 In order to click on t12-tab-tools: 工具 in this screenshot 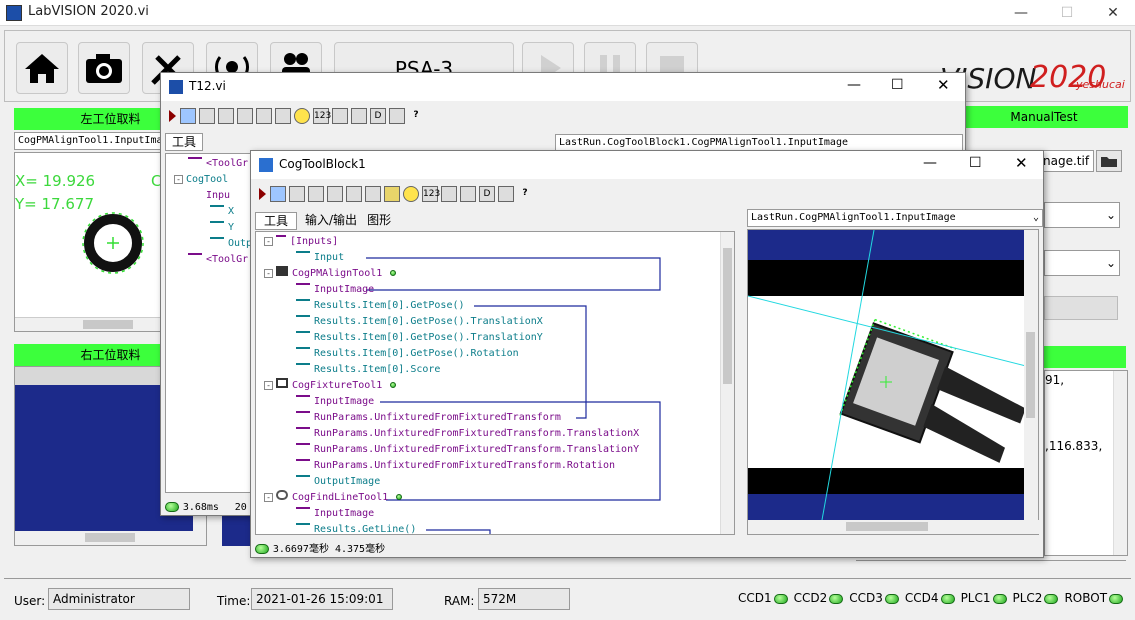, I will do `click(184, 142)`.